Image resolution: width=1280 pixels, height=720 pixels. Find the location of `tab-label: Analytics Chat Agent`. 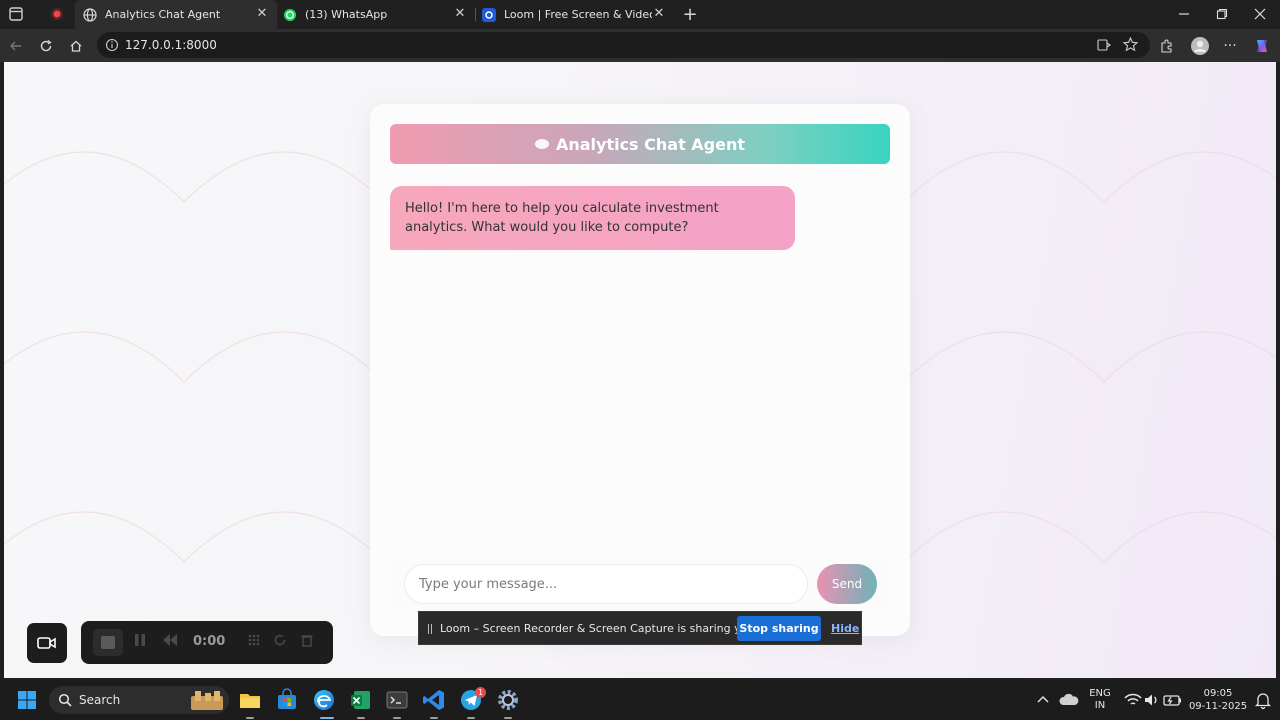

tab-label: Analytics Chat Agent is located at coordinates (163, 14).